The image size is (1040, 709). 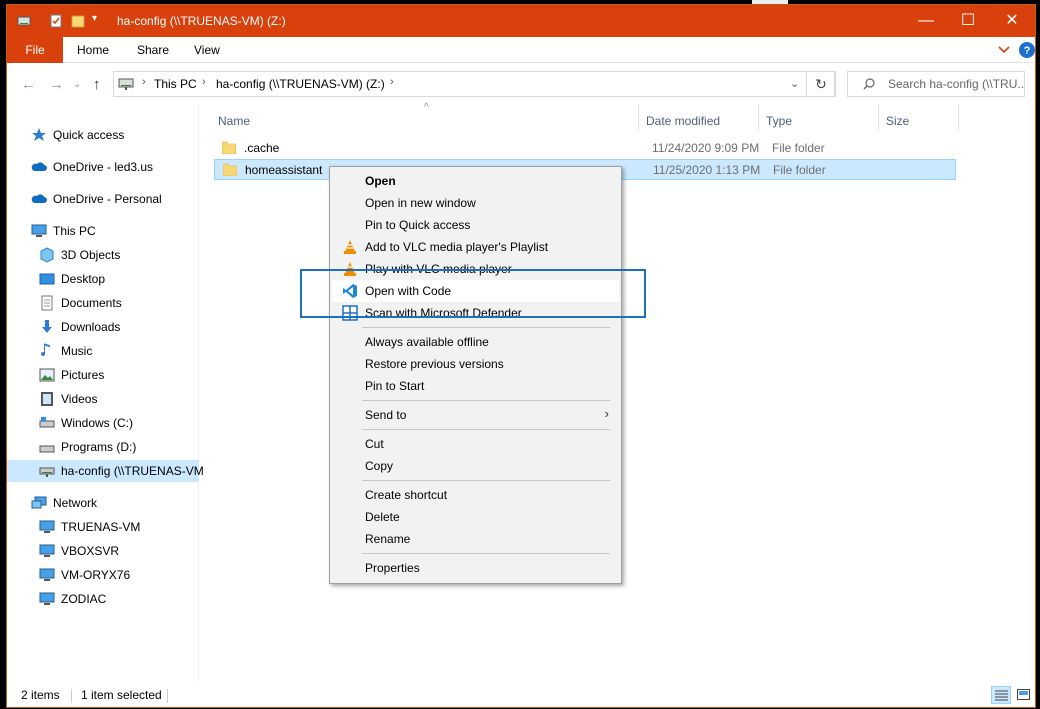 I want to click on nav-item-music: Music, so click(x=103, y=351).